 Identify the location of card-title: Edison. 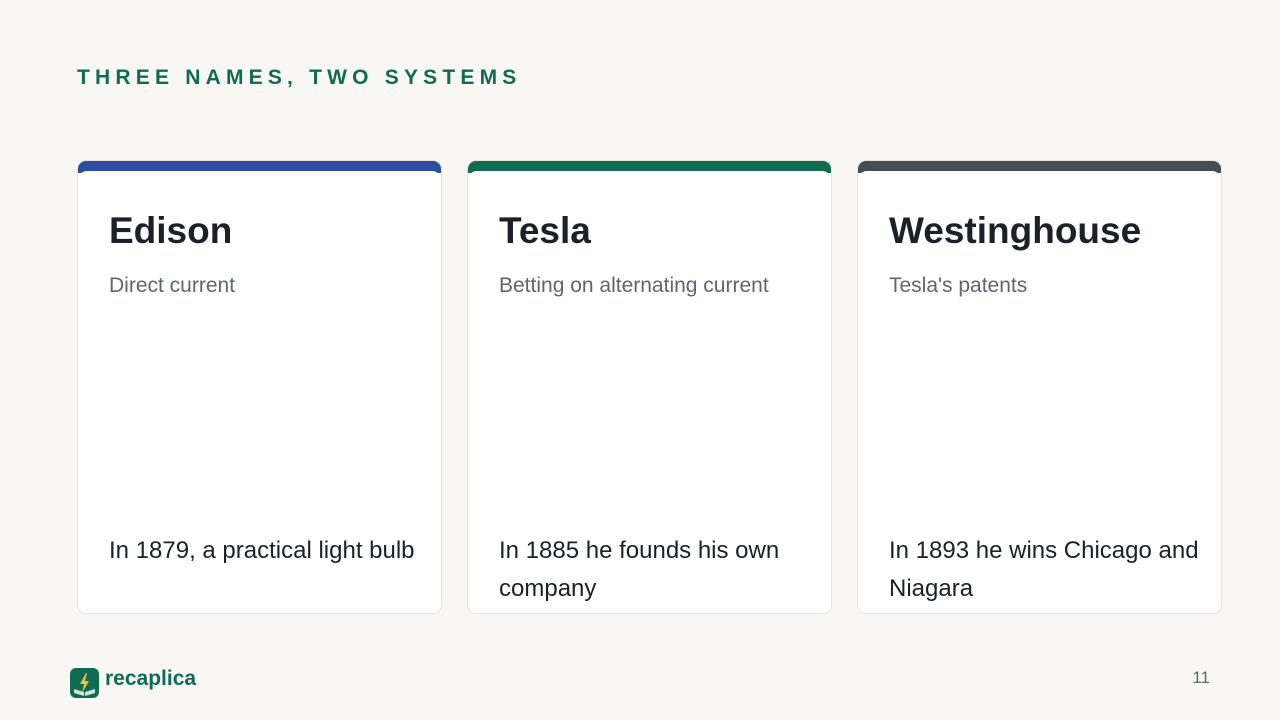
(171, 230).